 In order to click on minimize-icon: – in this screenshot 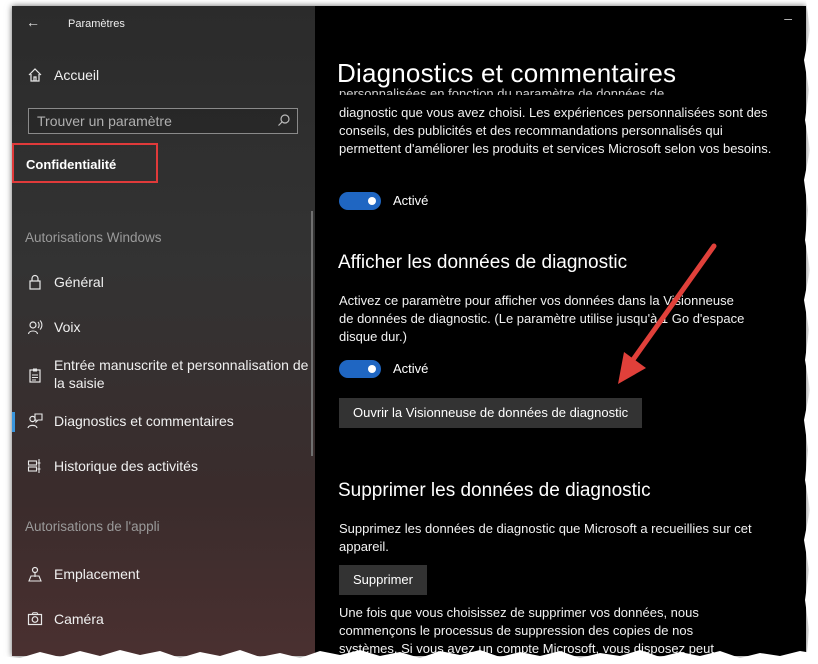, I will do `click(788, 18)`.